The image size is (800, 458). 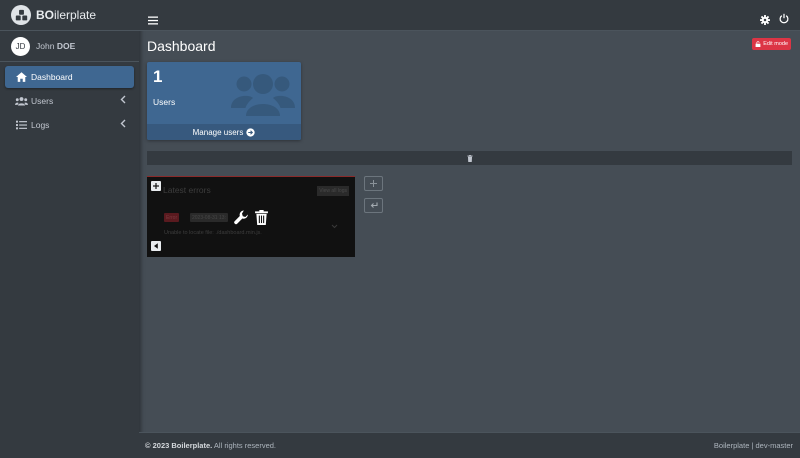 What do you see at coordinates (218, 132) in the screenshot?
I see `manage-users-label: Manage users` at bounding box center [218, 132].